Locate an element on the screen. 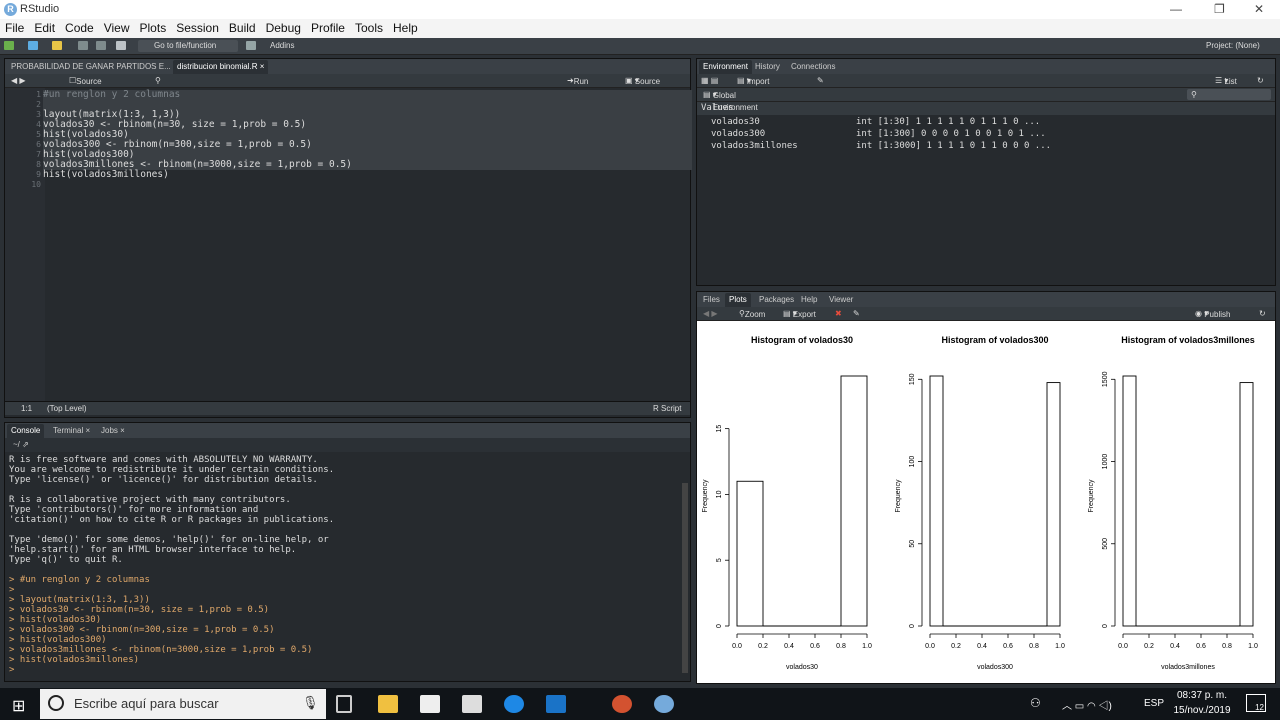 The height and width of the screenshot is (720, 1280). back-icon: ◀ ▶ is located at coordinates (18, 81).